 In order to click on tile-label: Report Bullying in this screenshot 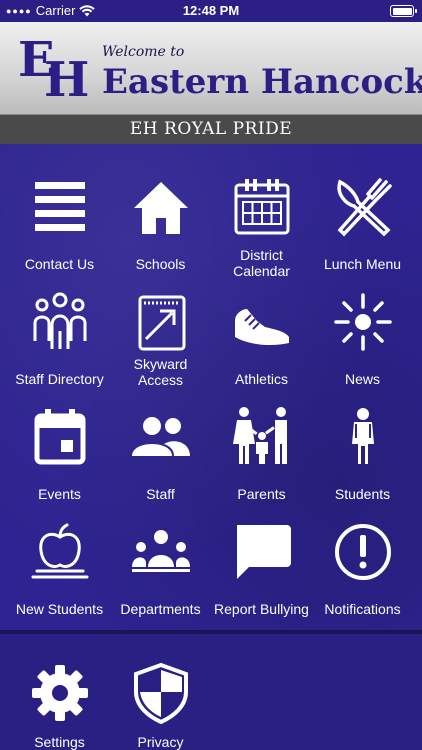, I will do `click(261, 609)`.